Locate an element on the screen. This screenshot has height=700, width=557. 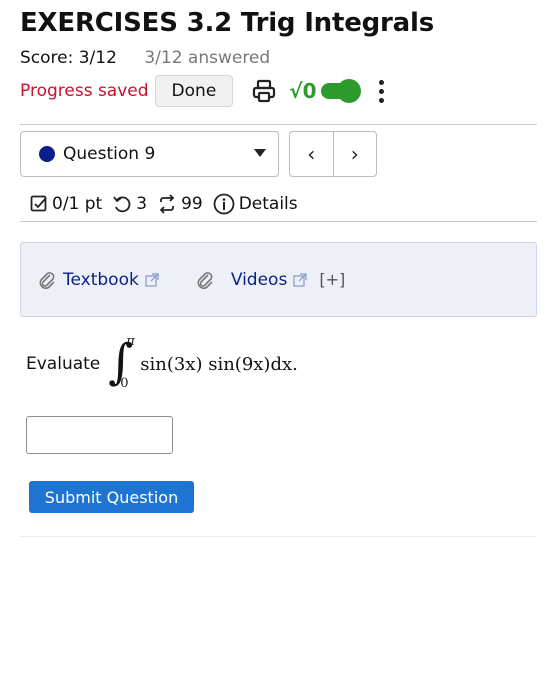
info-icon is located at coordinates (224, 204).